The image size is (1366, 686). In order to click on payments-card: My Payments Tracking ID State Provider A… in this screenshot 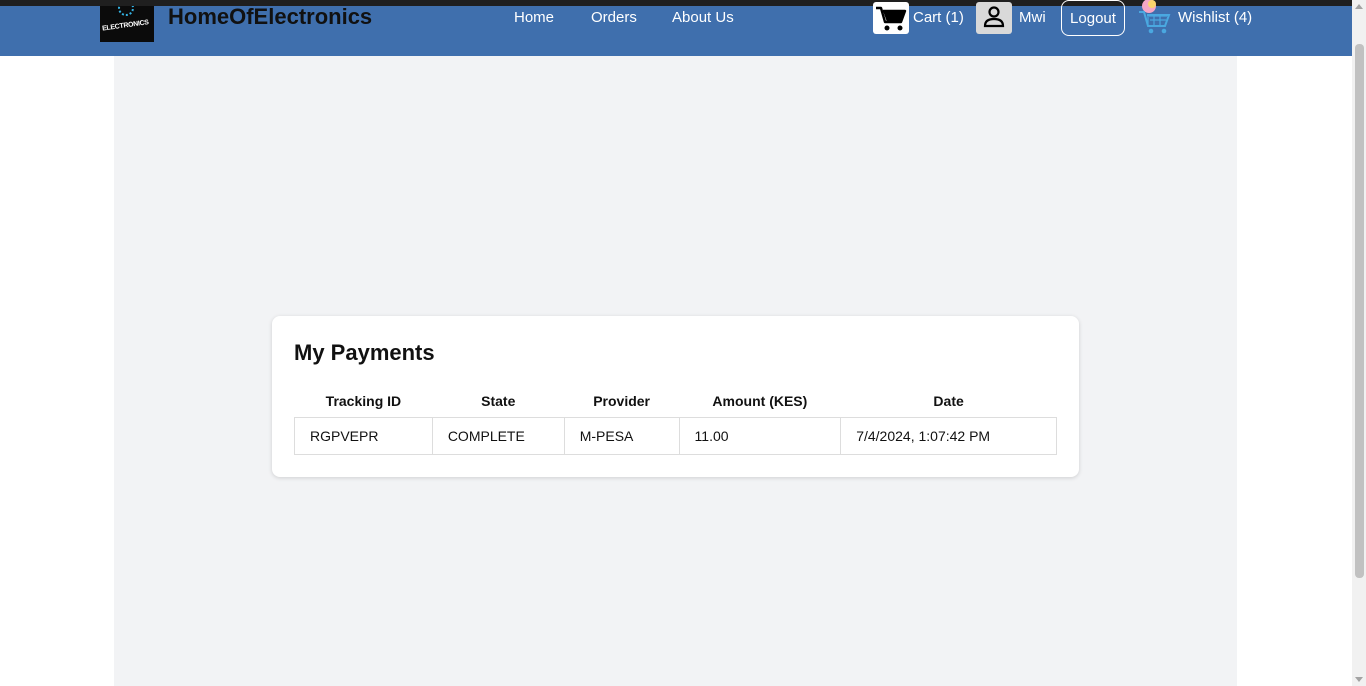, I will do `click(675, 396)`.